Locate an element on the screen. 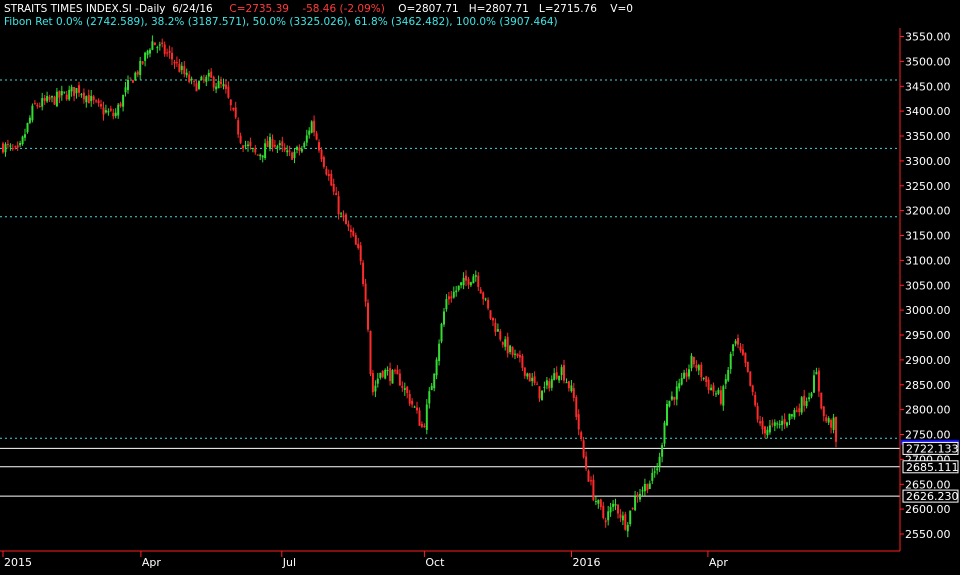  level-label: 2722.133 is located at coordinates (932, 448).